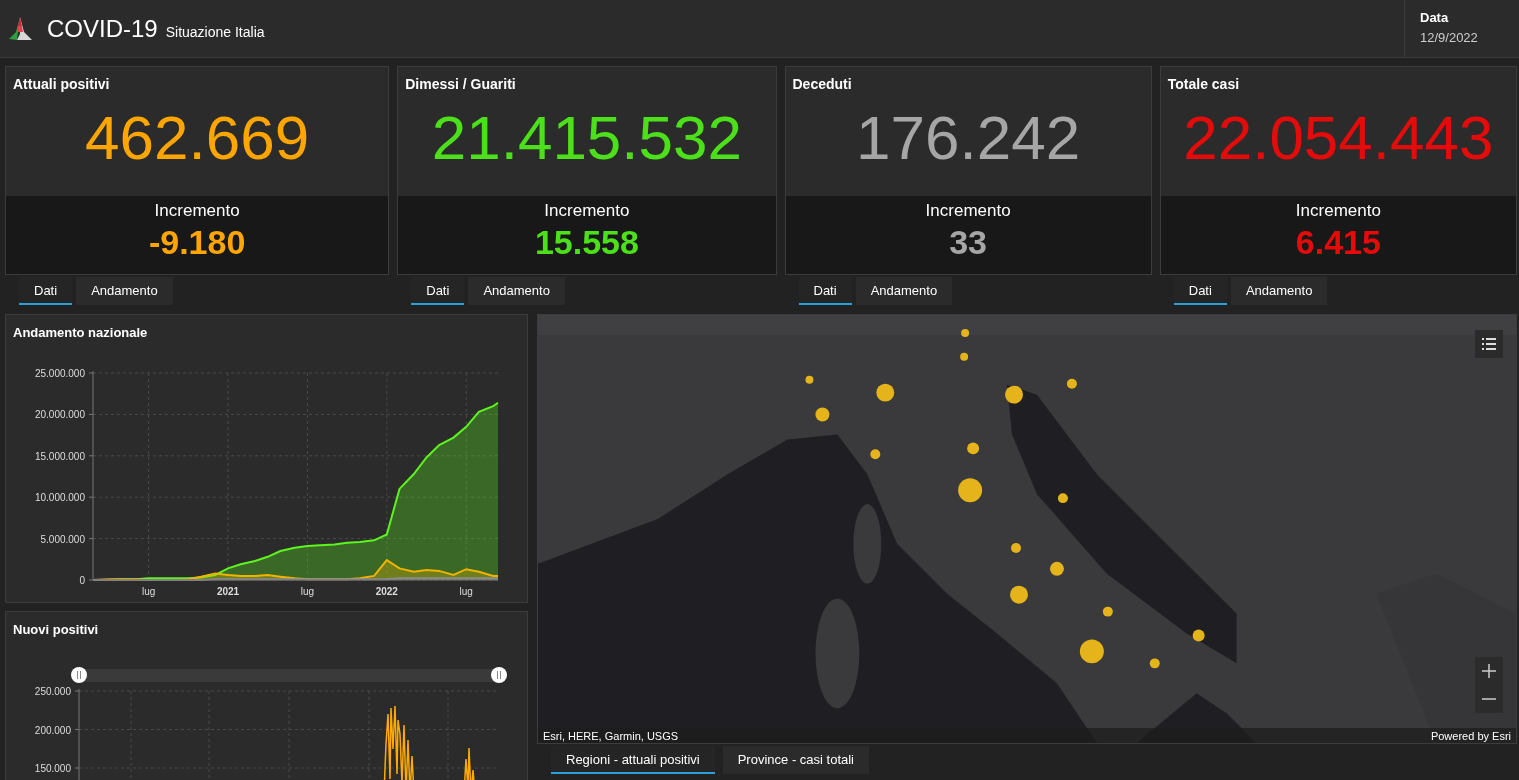 Image resolution: width=1519 pixels, height=780 pixels. I want to click on increment-value: 6.415, so click(1338, 242).